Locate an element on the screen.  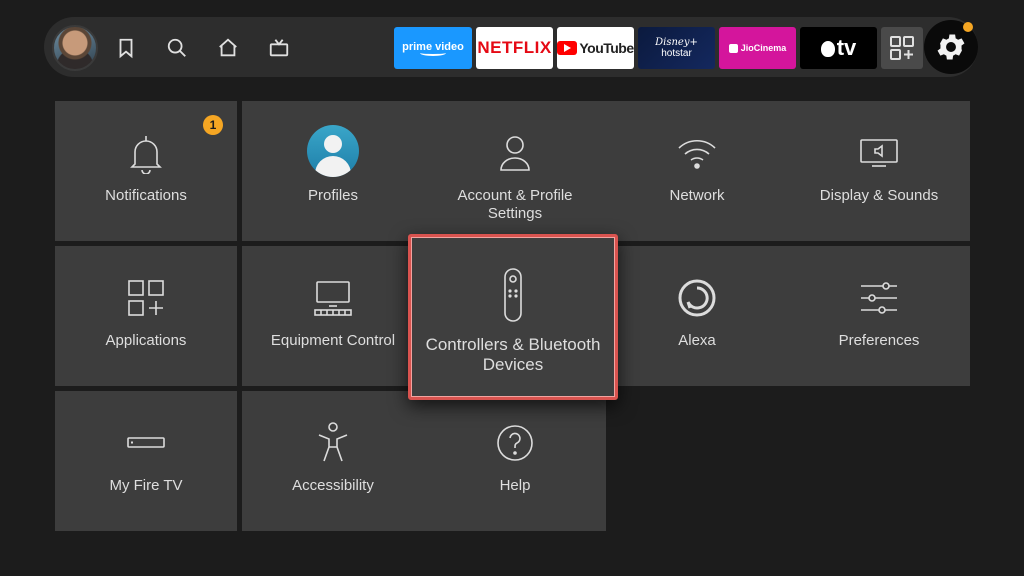
tile-my-fire-tv: My Fire TV is located at coordinates (146, 461).